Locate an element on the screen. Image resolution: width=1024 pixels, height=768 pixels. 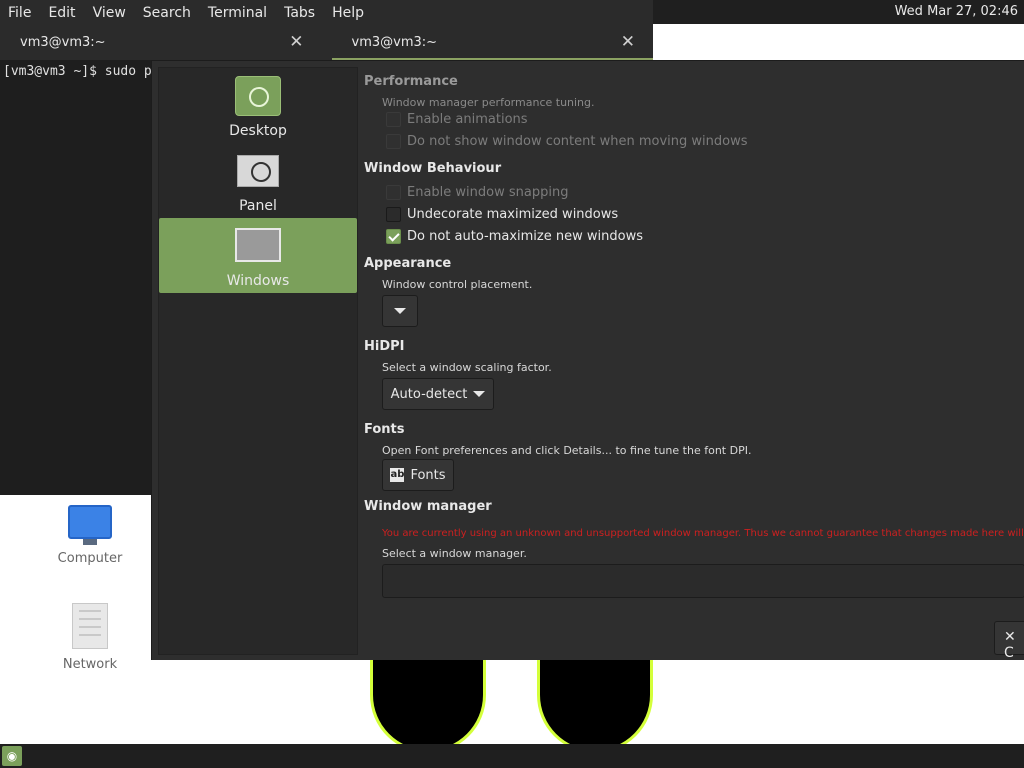
scaling-factor-value: Auto-detect is located at coordinates (429, 394).